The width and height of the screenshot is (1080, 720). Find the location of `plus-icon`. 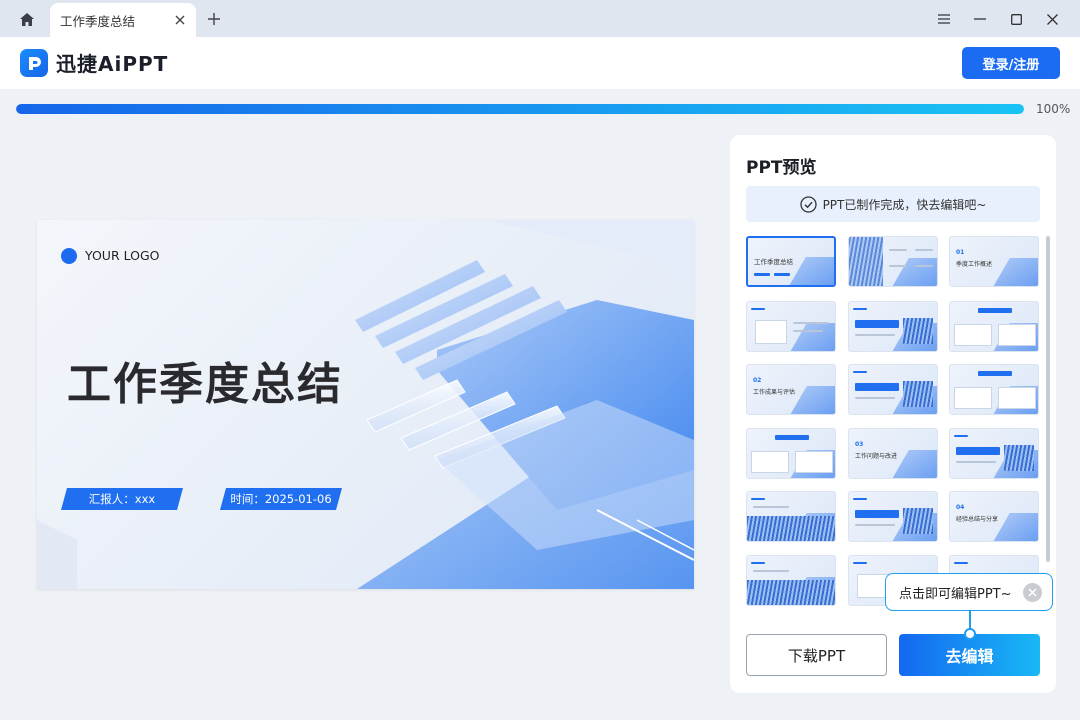

plus-icon is located at coordinates (214, 19).